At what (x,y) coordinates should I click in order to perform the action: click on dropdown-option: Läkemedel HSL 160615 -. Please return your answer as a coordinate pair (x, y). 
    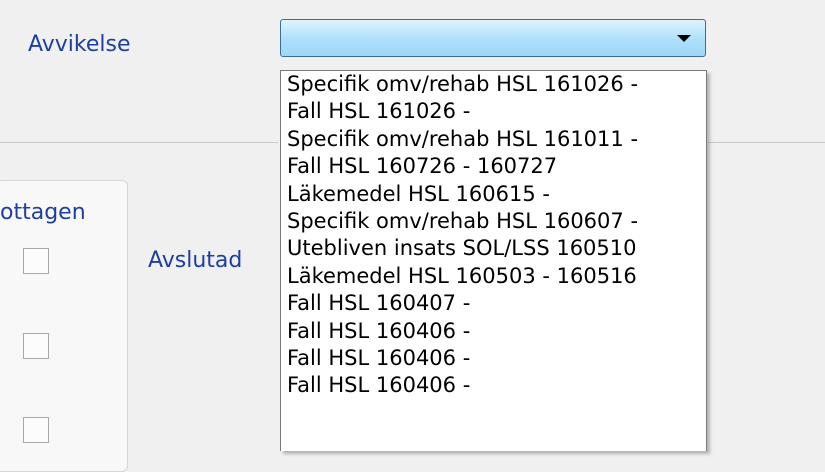
    Looking at the image, I should click on (493, 194).